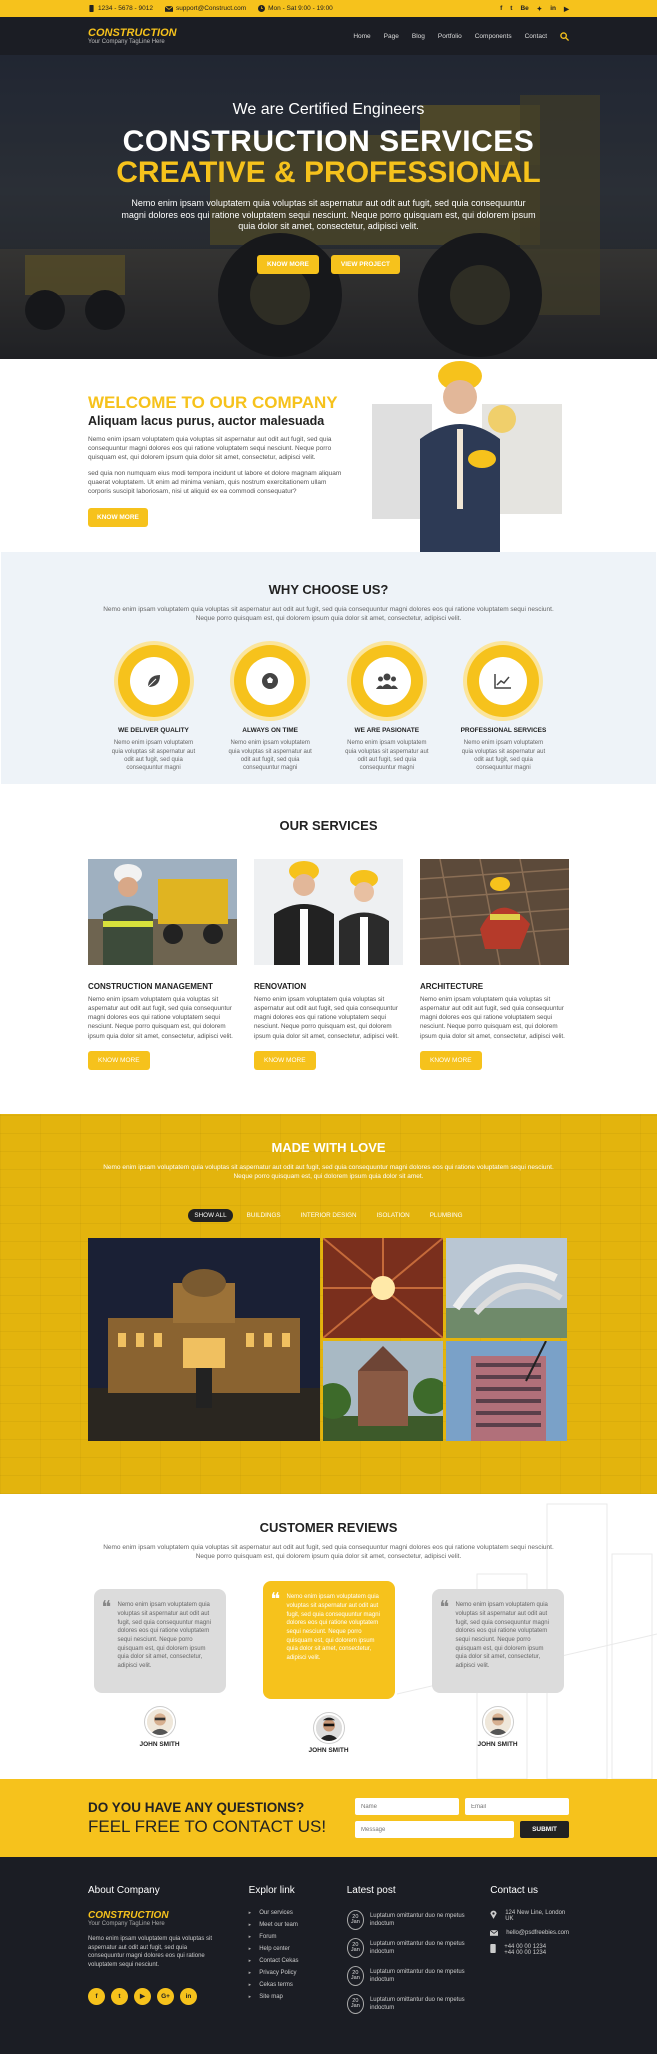  I want to click on post-month: Jan, so click(355, 2006).